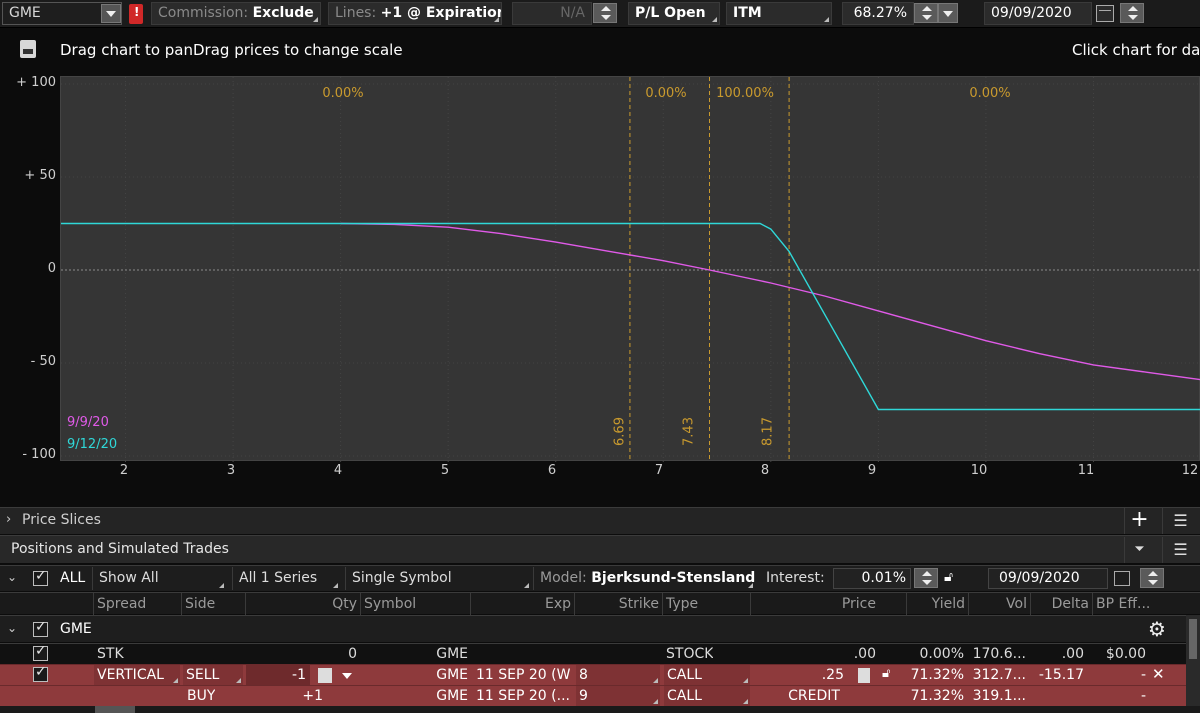  I want to click on strike-selector: 9, so click(618, 696).